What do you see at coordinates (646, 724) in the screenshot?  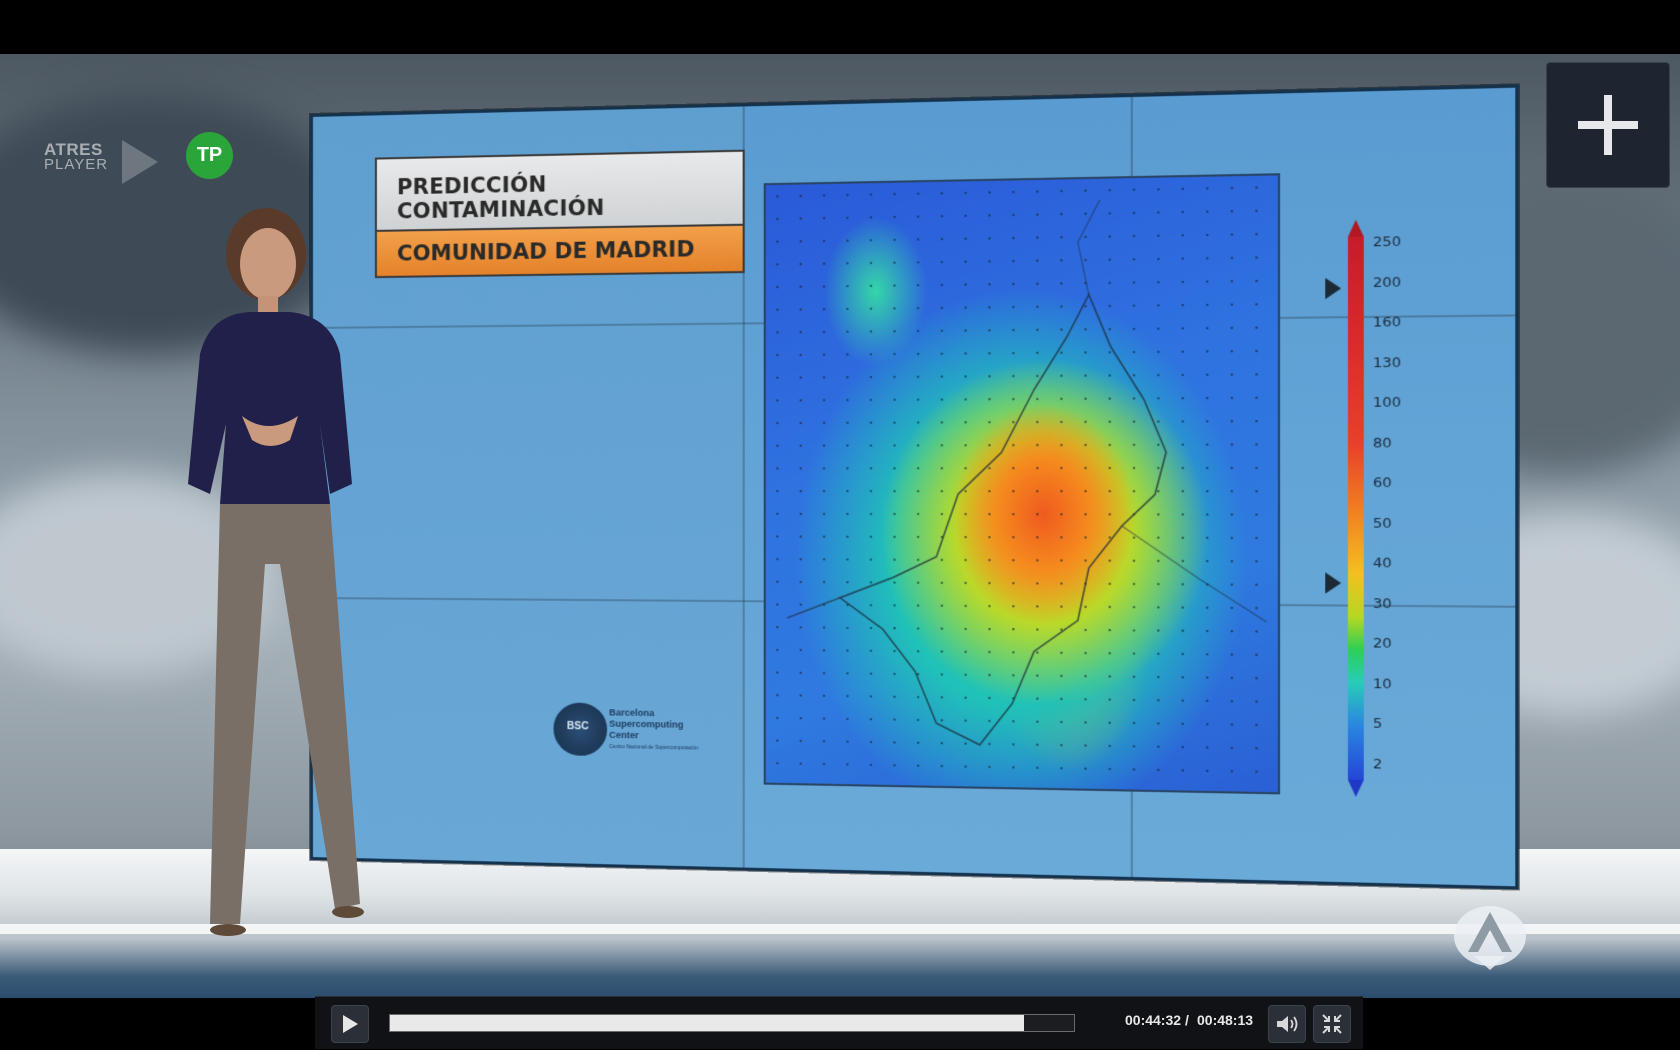 I see `bsc-logo-name: Barcelona Supercomputing Center` at bounding box center [646, 724].